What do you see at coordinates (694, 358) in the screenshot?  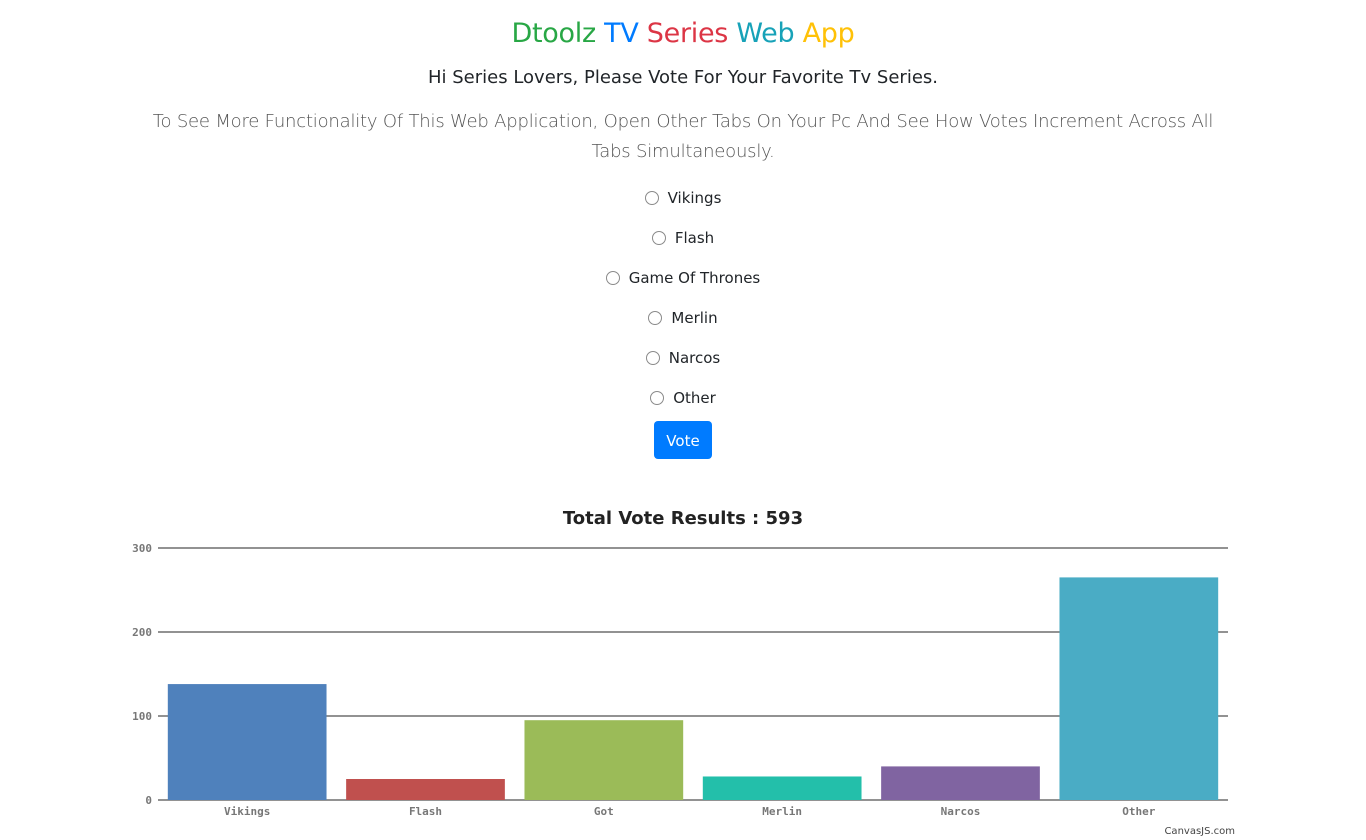 I see `option-label: Narcos` at bounding box center [694, 358].